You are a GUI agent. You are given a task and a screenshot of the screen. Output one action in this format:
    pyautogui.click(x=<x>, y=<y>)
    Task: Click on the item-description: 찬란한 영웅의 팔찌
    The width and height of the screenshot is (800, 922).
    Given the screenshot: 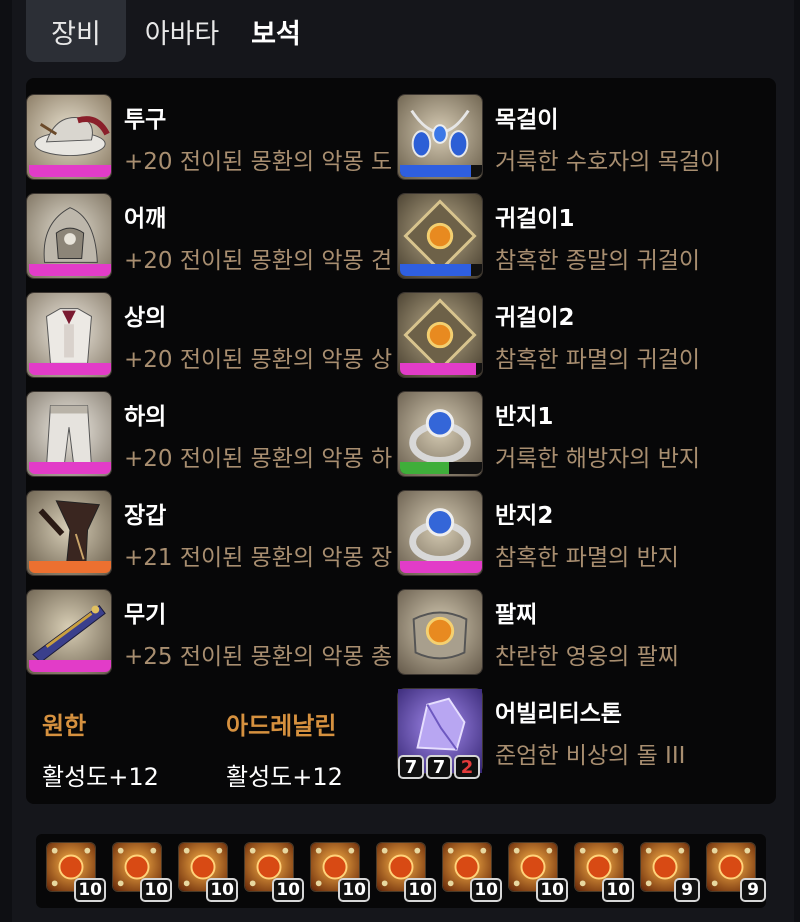 What is the action you would take?
    pyautogui.click(x=587, y=657)
    